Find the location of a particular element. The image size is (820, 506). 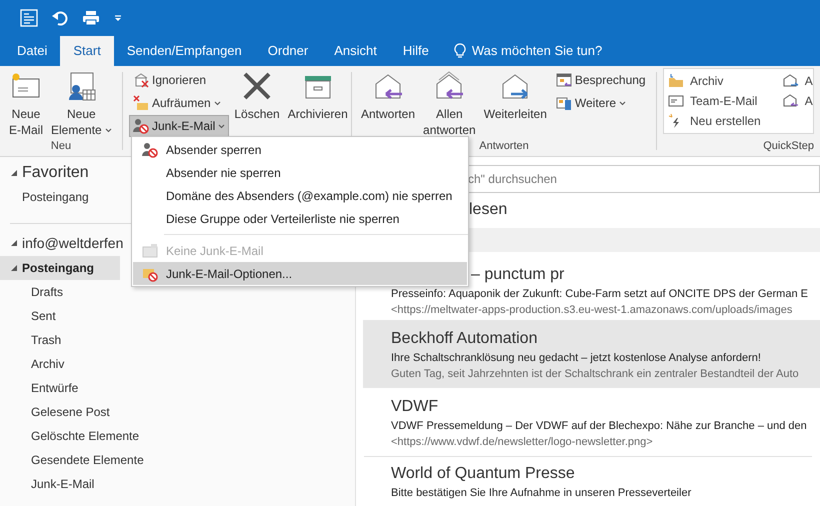

list-heading: lesen is located at coordinates (488, 210).